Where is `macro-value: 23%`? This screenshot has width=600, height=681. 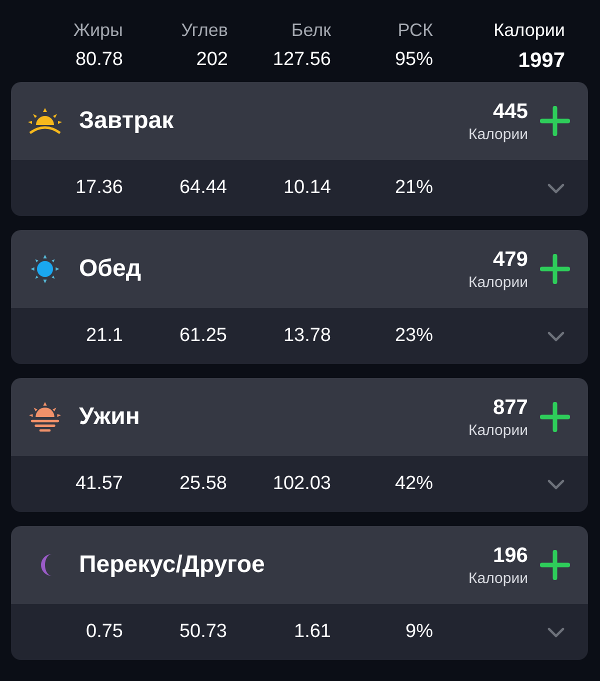
macro-value: 23% is located at coordinates (413, 336).